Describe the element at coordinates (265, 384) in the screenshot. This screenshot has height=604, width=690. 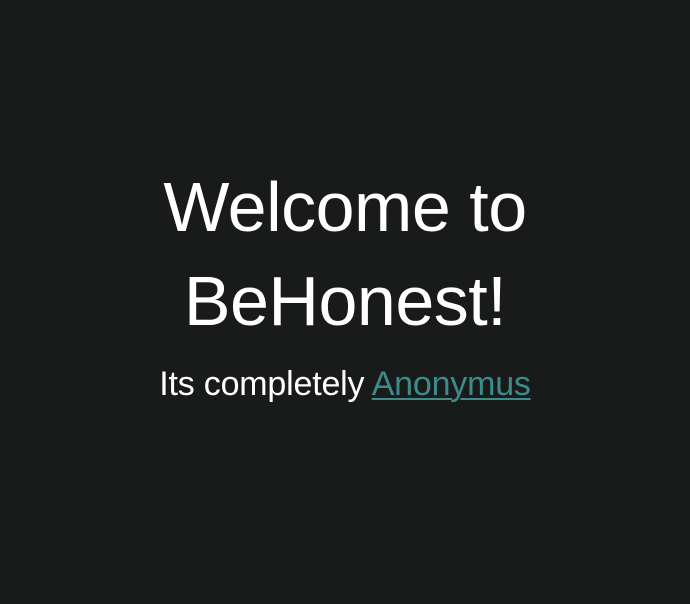
I see `tagline-text: Its completely` at that location.